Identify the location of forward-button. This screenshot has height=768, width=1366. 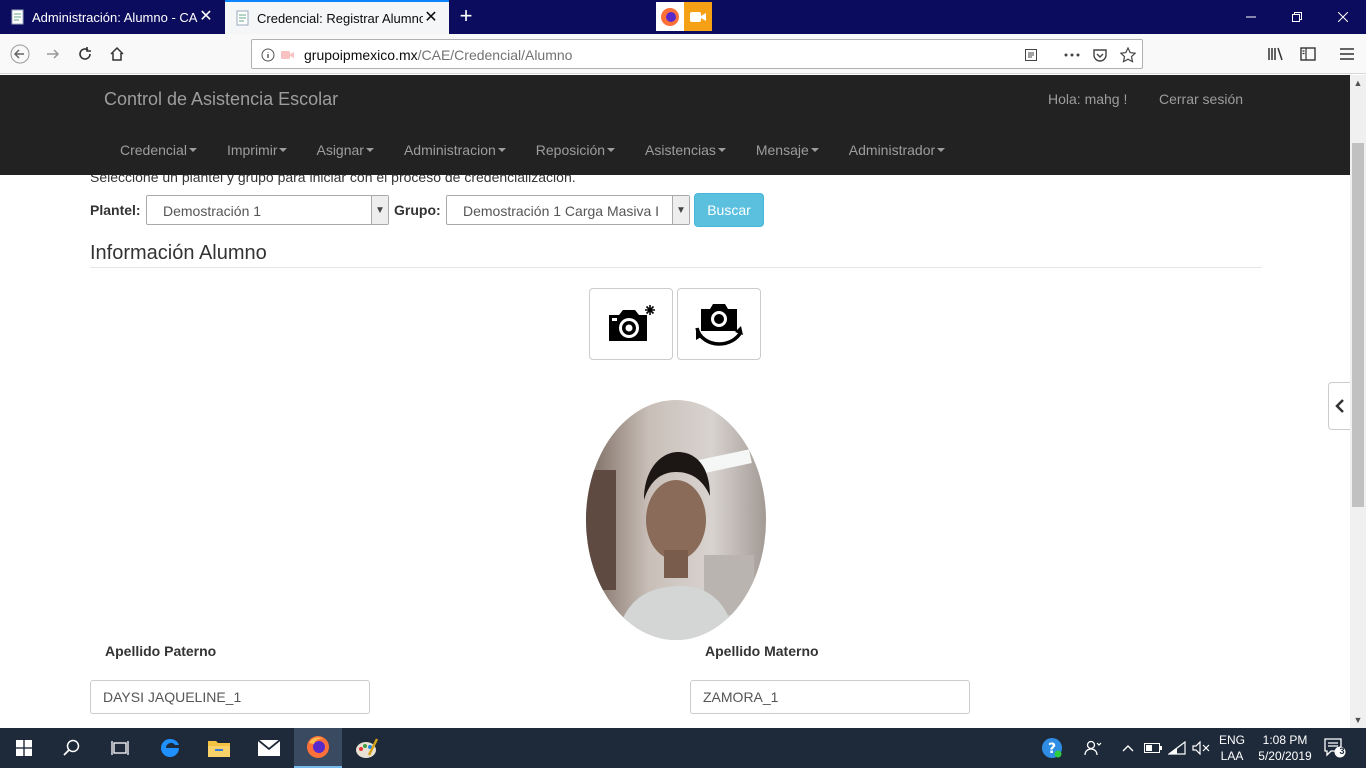
(53, 54).